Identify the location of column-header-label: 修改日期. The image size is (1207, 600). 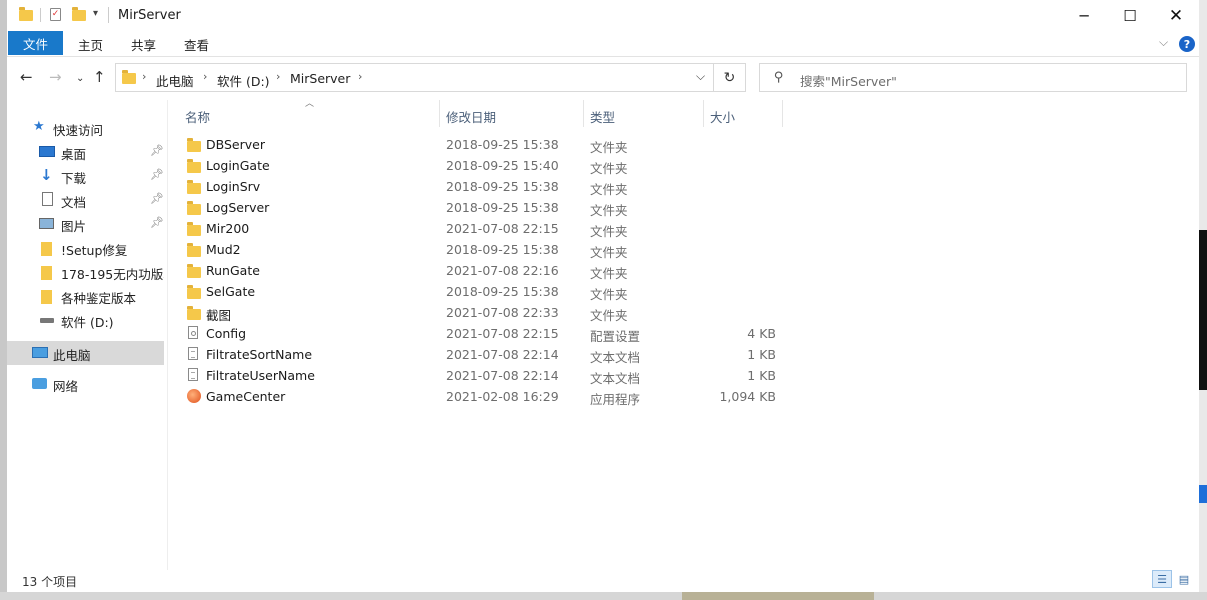
(471, 117).